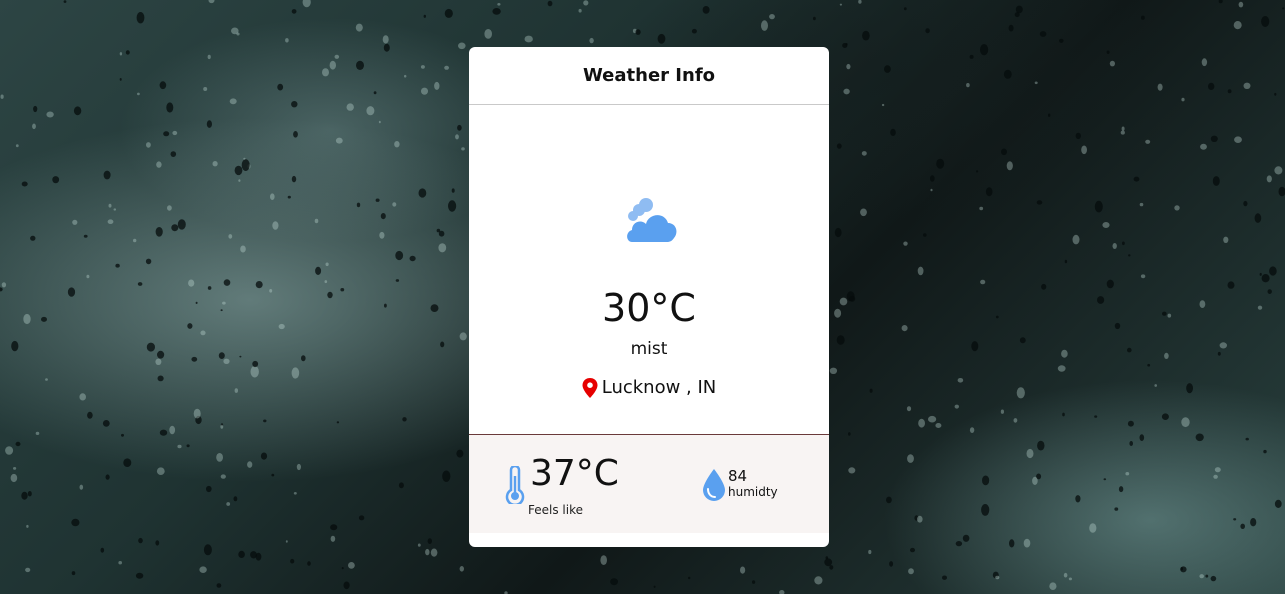 This screenshot has height=594, width=1285. I want to click on cloud-icon, so click(652, 220).